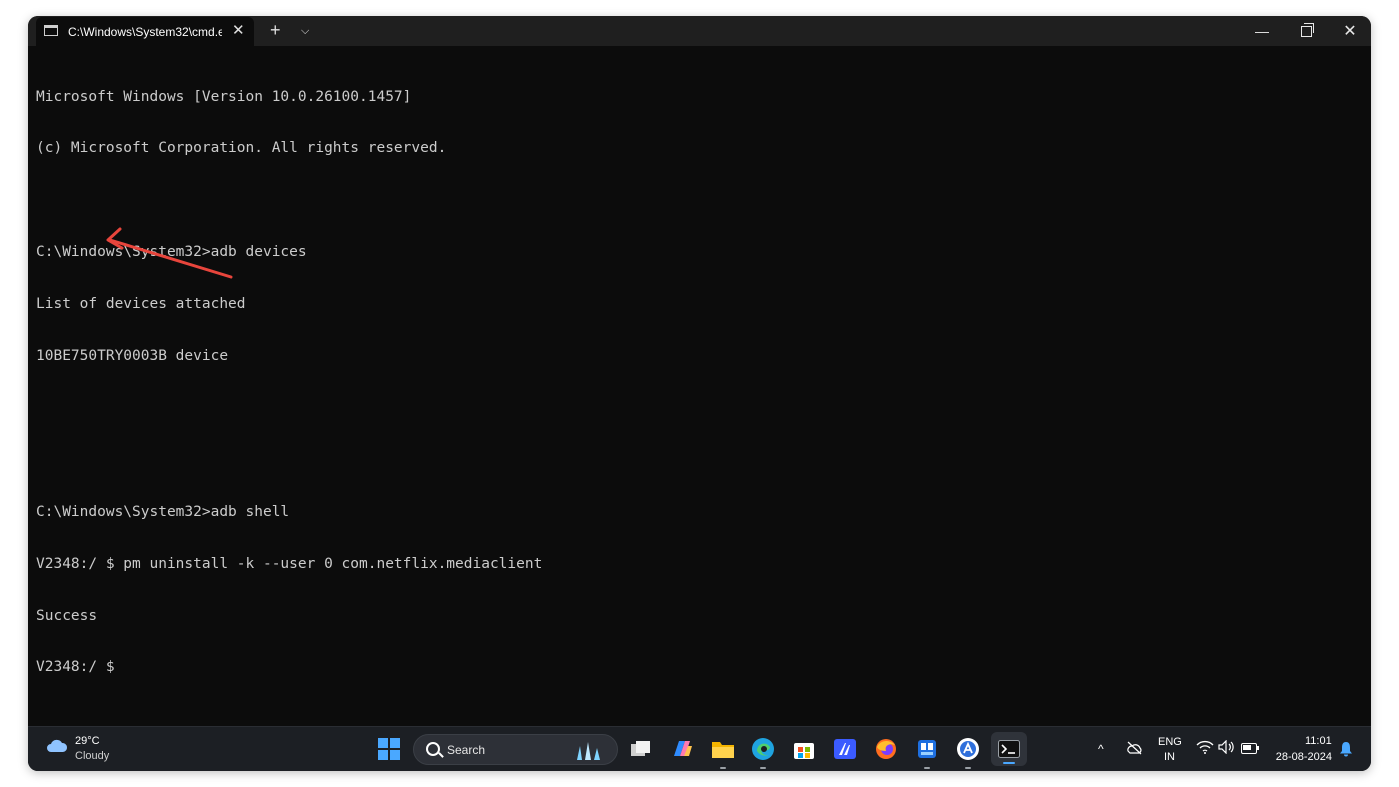 The image size is (1399, 787). I want to click on canva-icon, so click(845, 749).